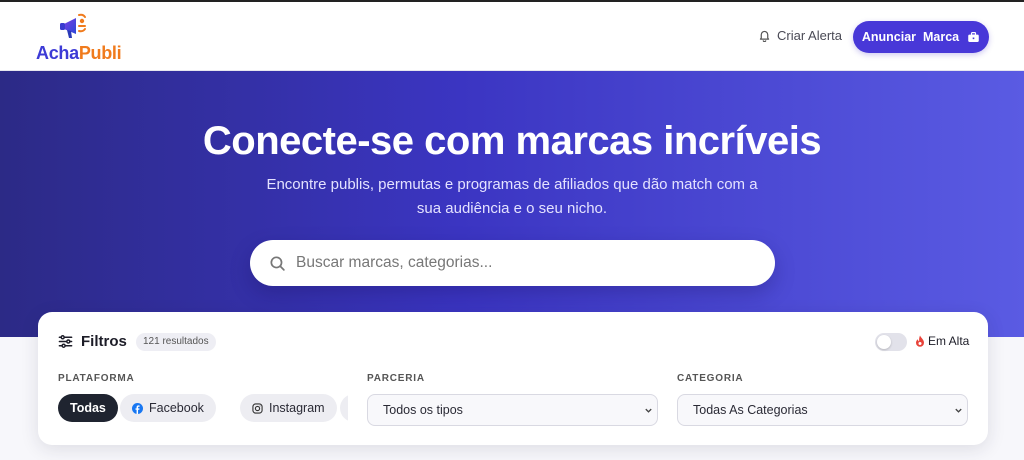  What do you see at coordinates (257, 408) in the screenshot?
I see `instagram-icon` at bounding box center [257, 408].